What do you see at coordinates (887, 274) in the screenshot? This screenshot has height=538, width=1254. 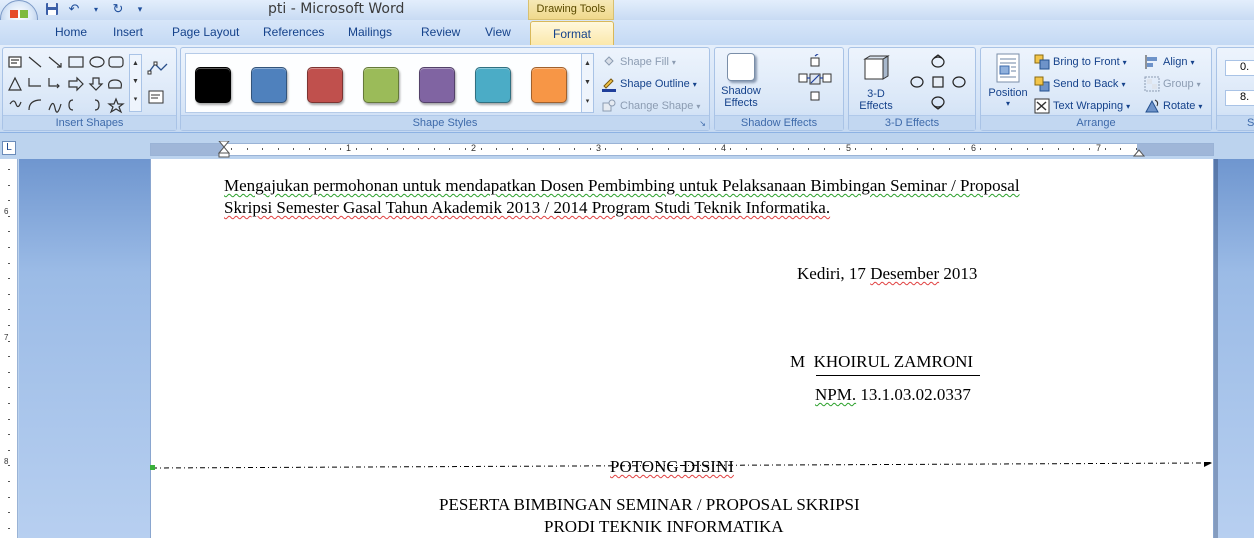 I see `date-line: Kediri, 17 Desember 2013` at bounding box center [887, 274].